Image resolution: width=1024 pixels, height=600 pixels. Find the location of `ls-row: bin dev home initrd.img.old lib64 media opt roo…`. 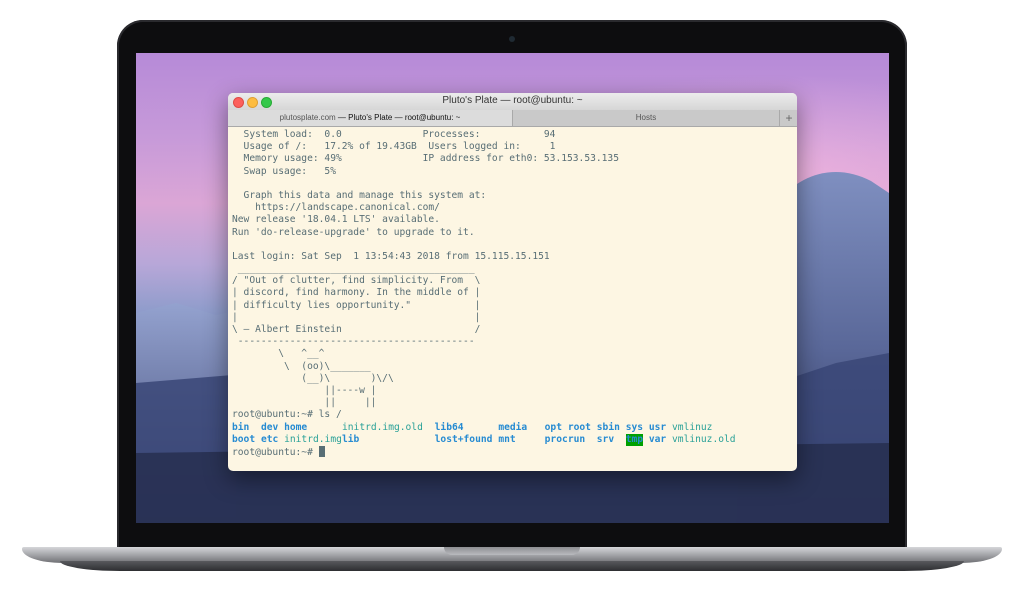

ls-row: bin dev home initrd.img.old lib64 media opt roo… is located at coordinates (513, 428).